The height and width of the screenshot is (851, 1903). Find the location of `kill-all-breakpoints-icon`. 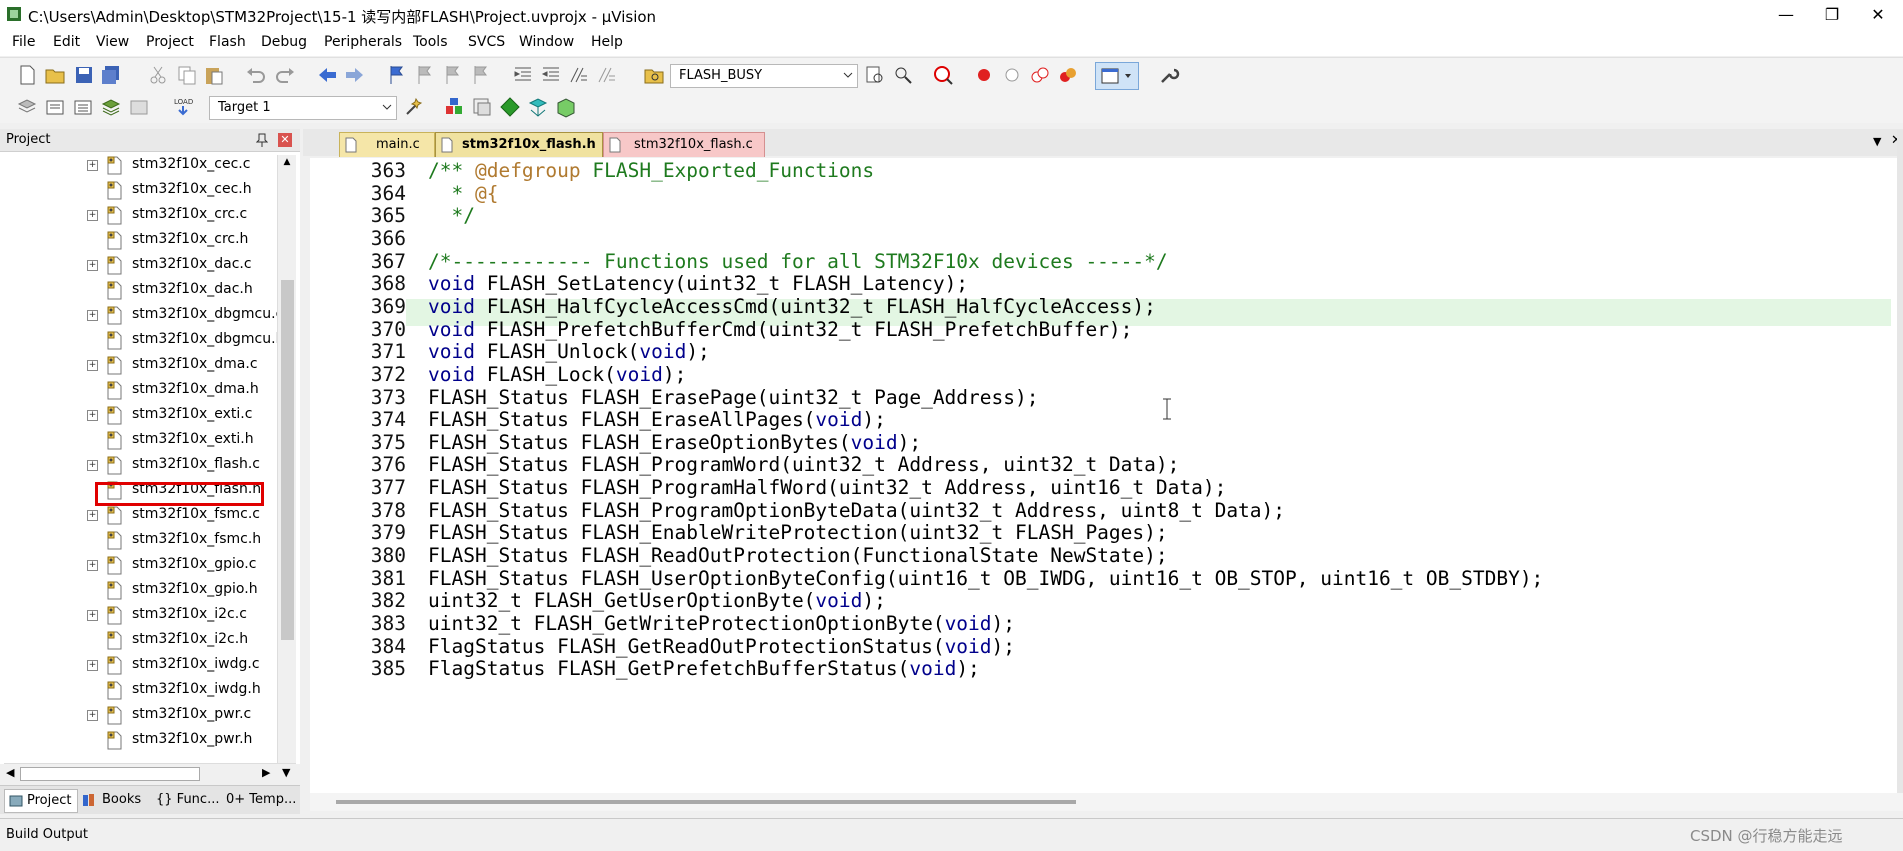

kill-all-breakpoints-icon is located at coordinates (1068, 75).